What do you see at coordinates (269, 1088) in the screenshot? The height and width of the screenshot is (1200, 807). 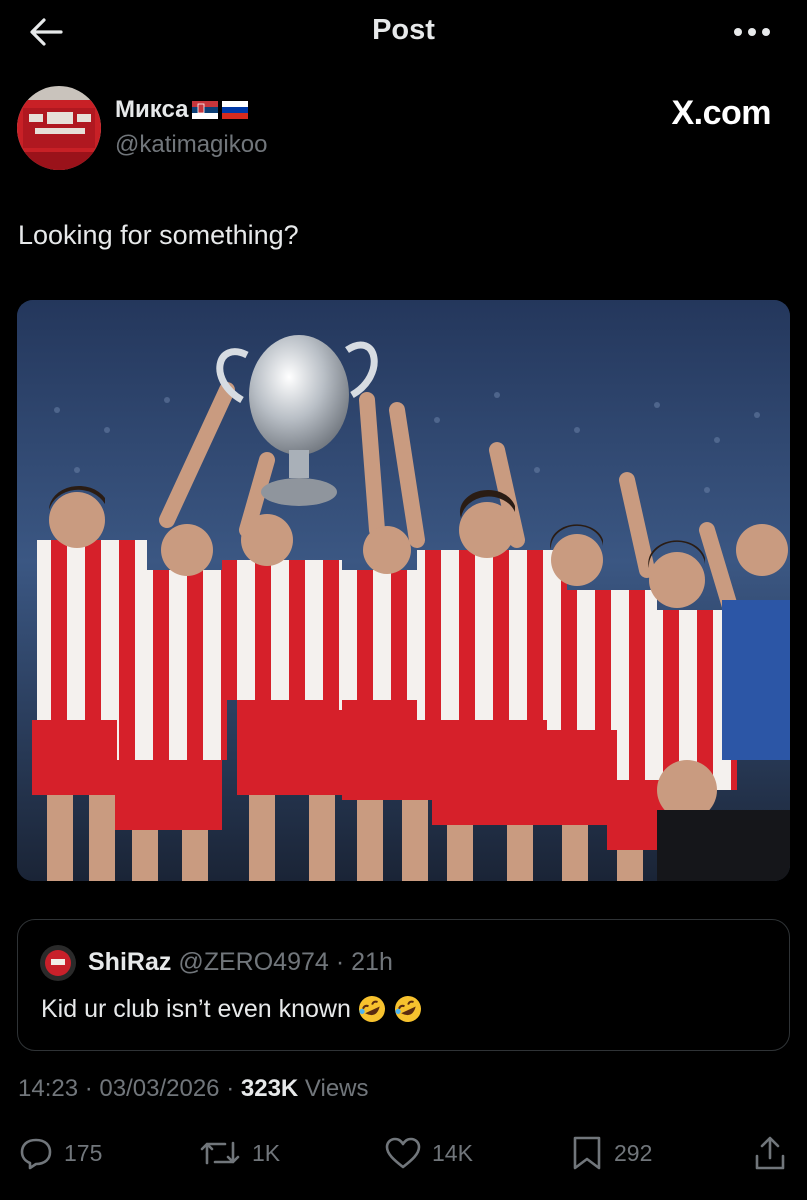 I see `views-count: 323K` at bounding box center [269, 1088].